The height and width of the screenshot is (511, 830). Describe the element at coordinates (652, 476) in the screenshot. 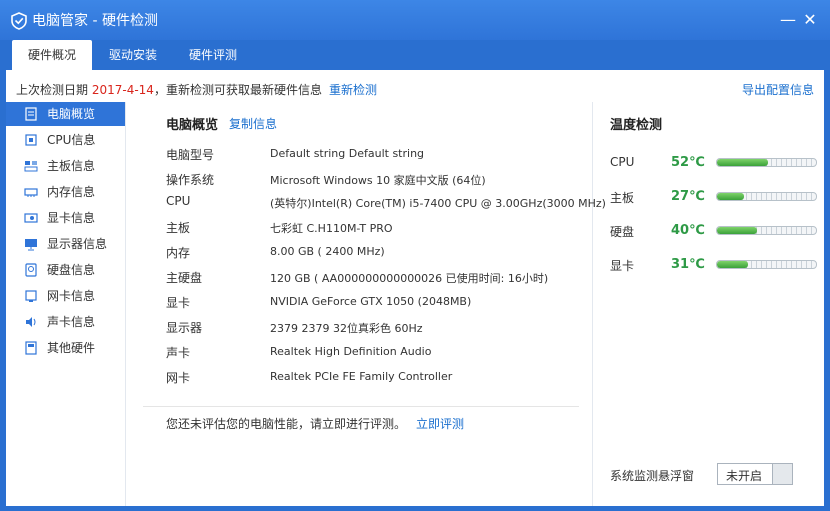

I see `floating-monitor-label: 系统监测悬浮窗` at that location.